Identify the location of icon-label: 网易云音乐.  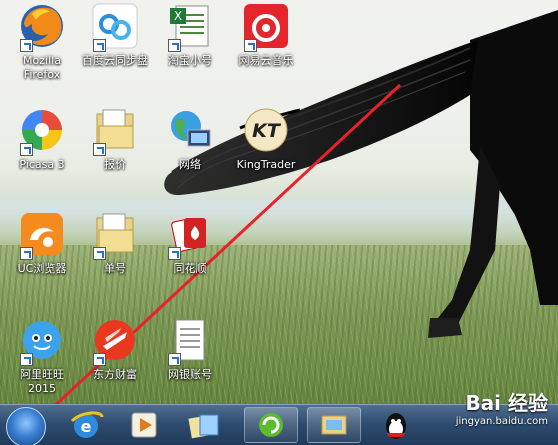
(266, 60).